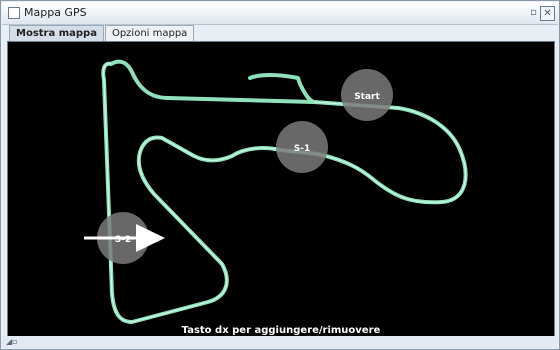 The image size is (560, 350). I want to click on window-icon, so click(14, 13).